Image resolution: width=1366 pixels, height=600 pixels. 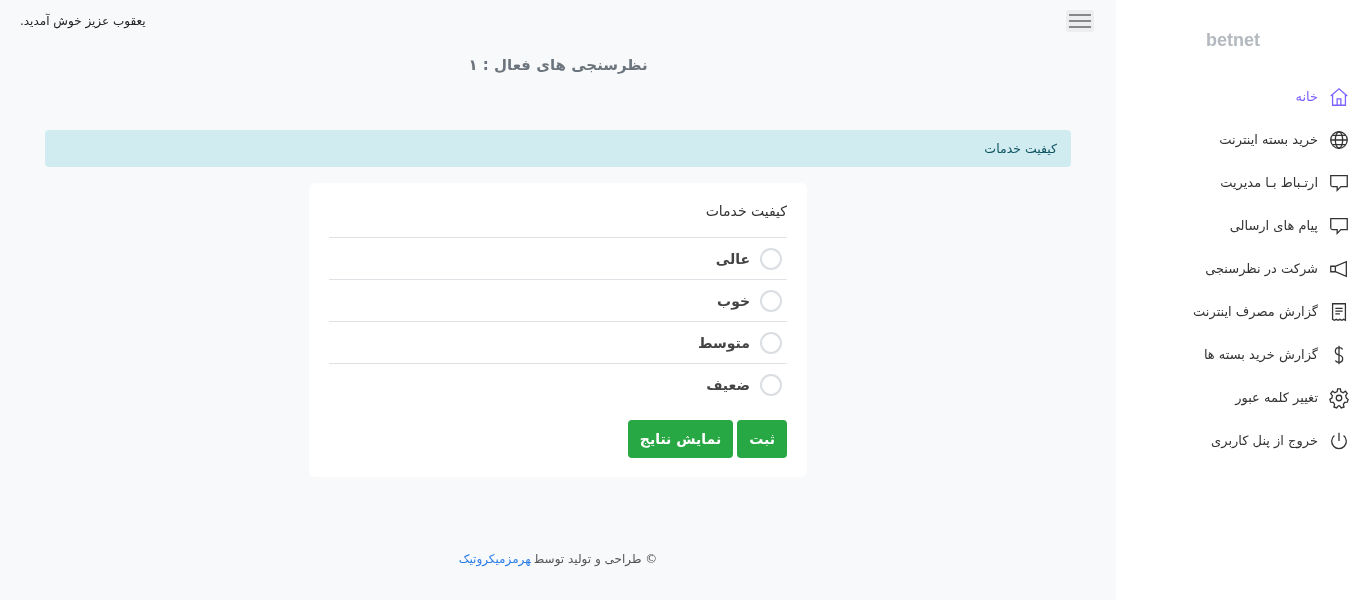 I want to click on page-title: نظرسنجی های فعال : ۱, so click(x=558, y=65).